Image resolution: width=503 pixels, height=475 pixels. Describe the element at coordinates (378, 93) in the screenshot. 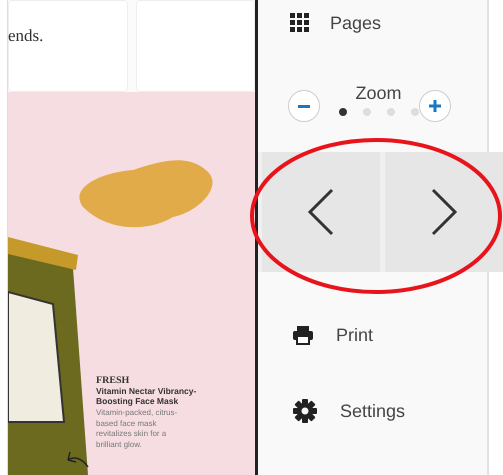

I see `zoom-label: Zoom` at that location.